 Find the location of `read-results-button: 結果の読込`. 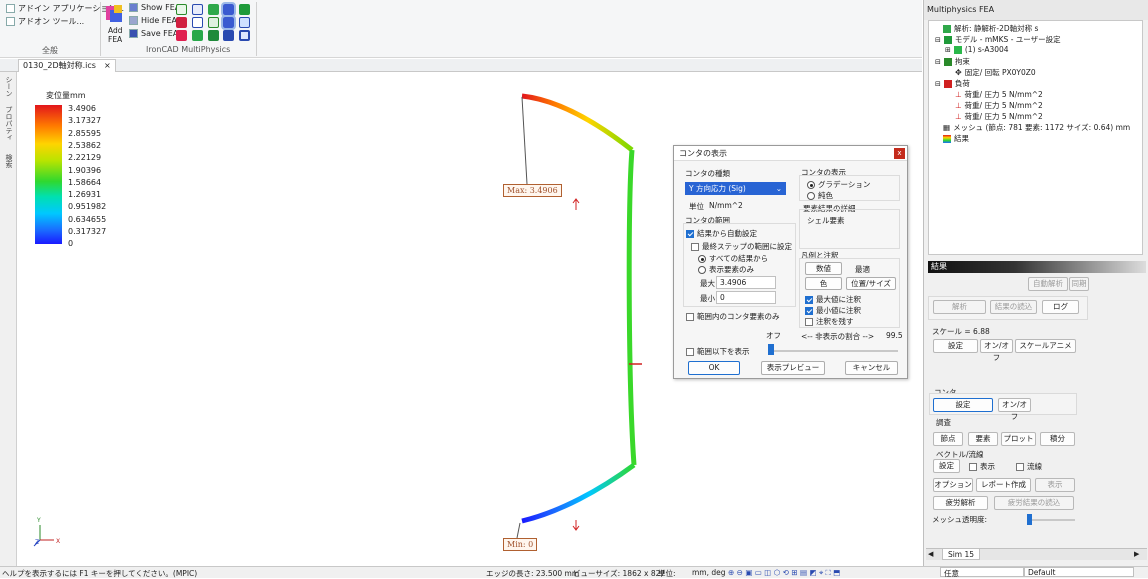

read-results-button: 結果の読込 is located at coordinates (1013, 307).